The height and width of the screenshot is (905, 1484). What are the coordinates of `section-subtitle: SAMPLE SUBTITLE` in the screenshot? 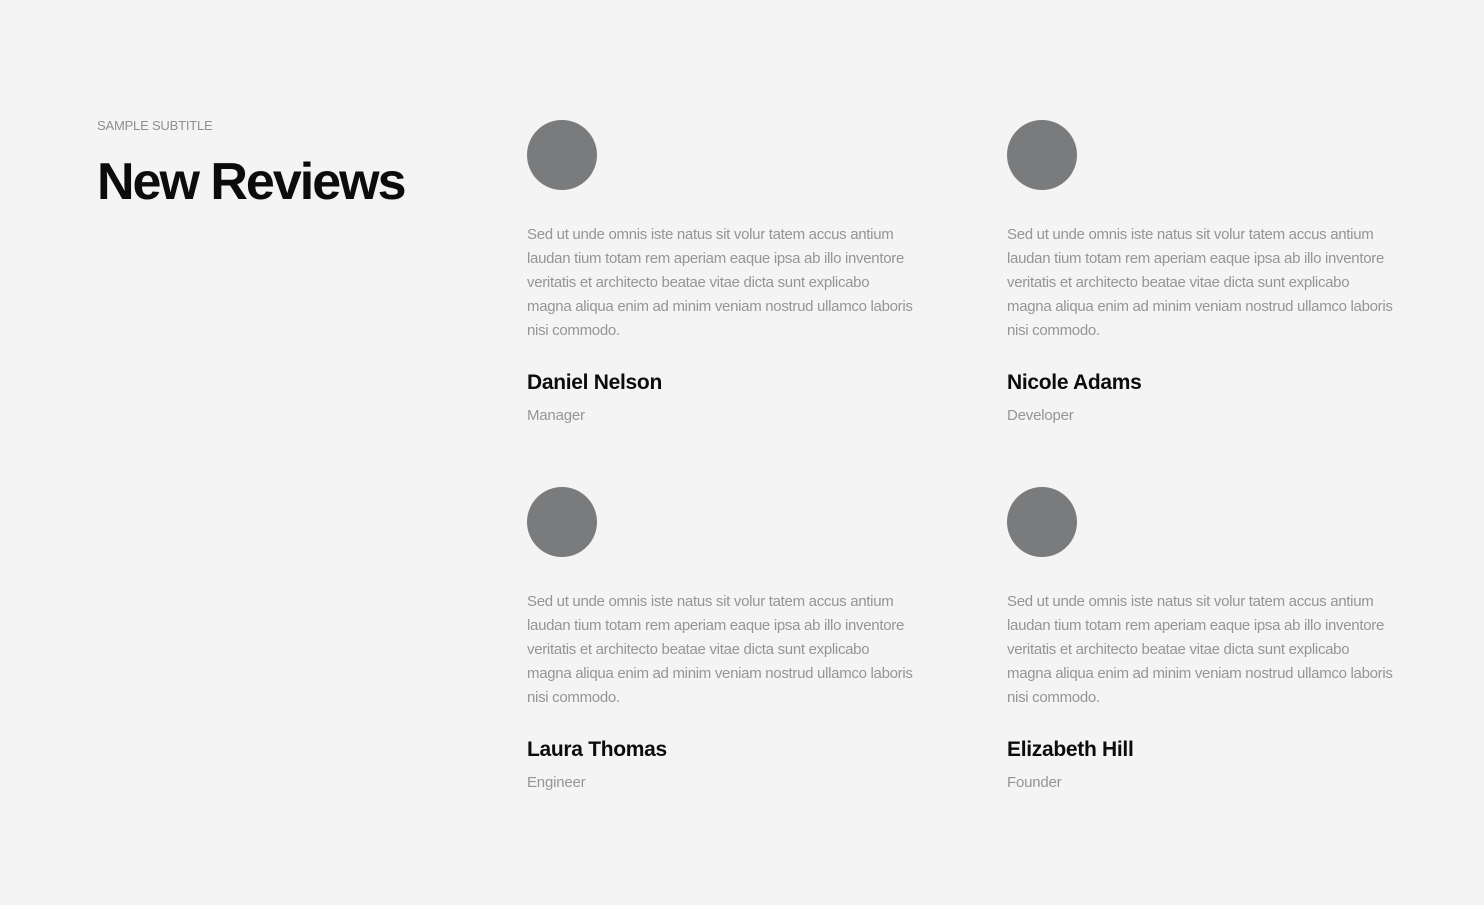 It's located at (155, 125).